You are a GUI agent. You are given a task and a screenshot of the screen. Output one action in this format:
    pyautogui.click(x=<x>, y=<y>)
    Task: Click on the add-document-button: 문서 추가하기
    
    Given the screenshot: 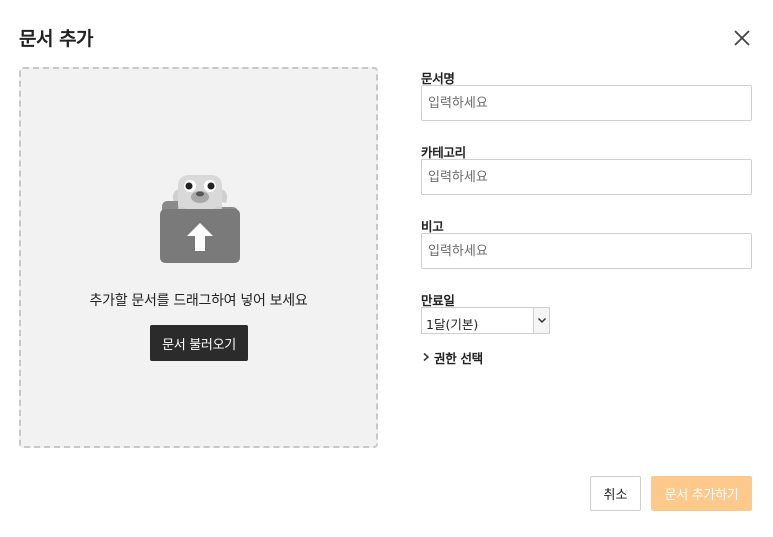 What is the action you would take?
    pyautogui.click(x=701, y=493)
    